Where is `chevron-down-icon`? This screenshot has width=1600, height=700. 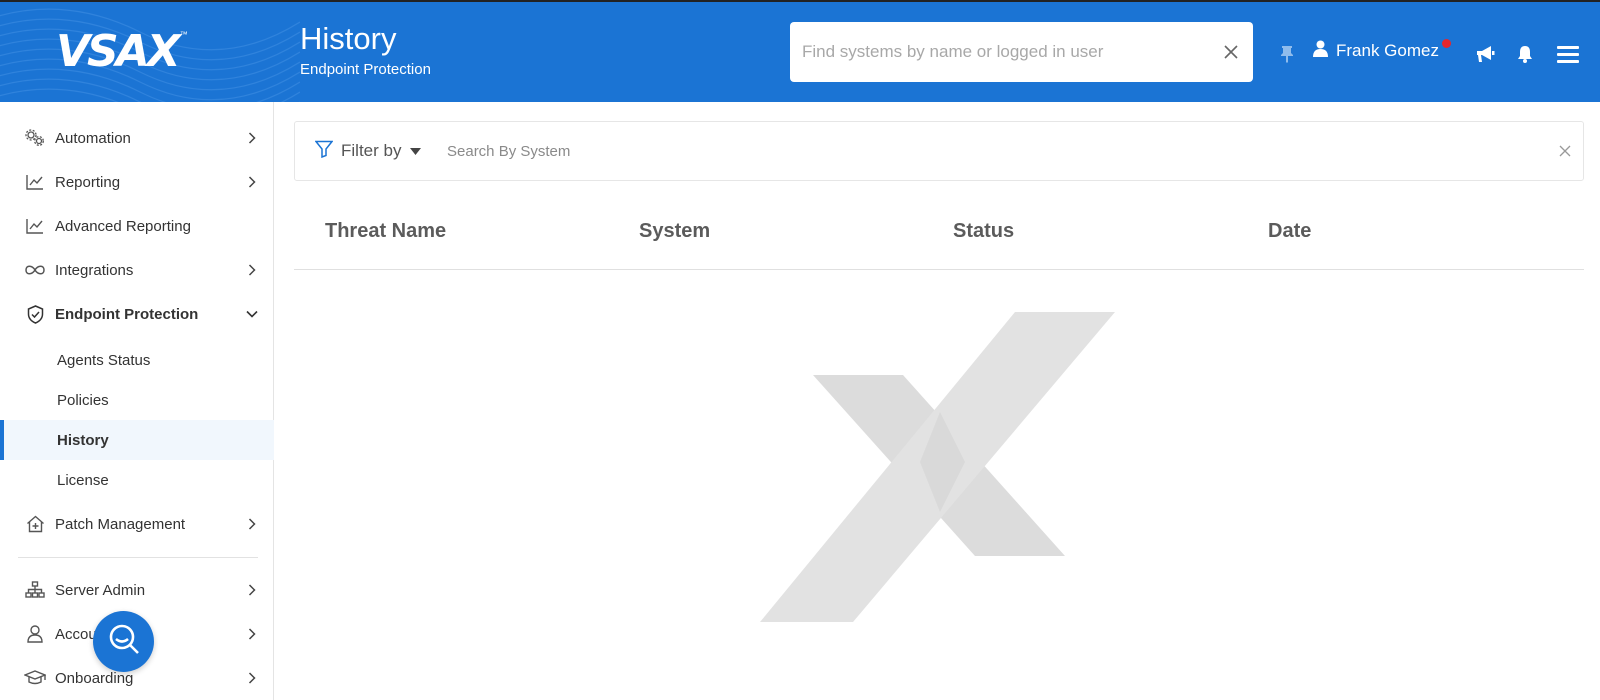
chevron-down-icon is located at coordinates (252, 314).